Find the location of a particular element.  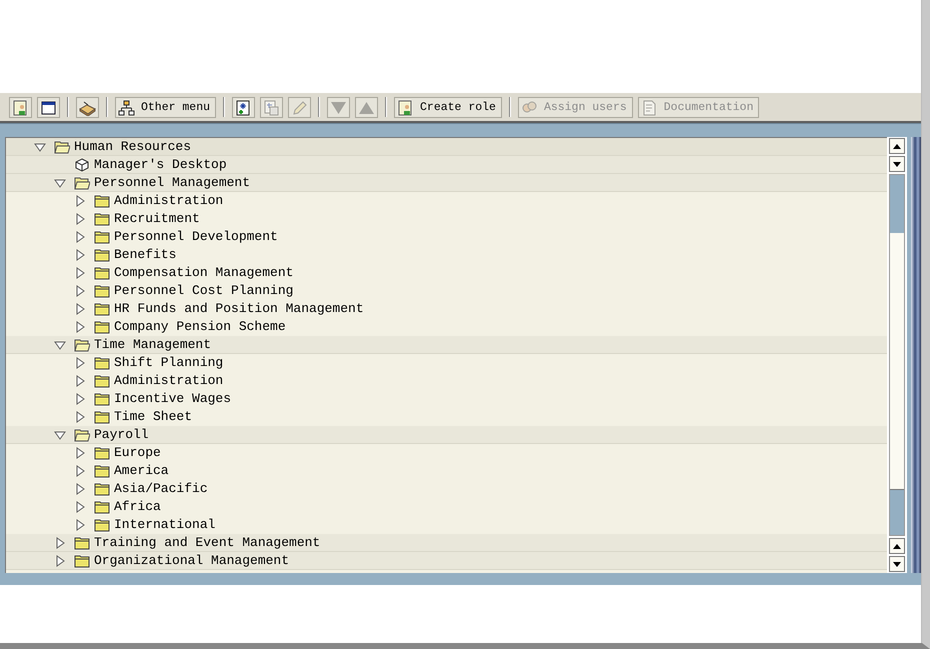

pencil-icon is located at coordinates (299, 108).